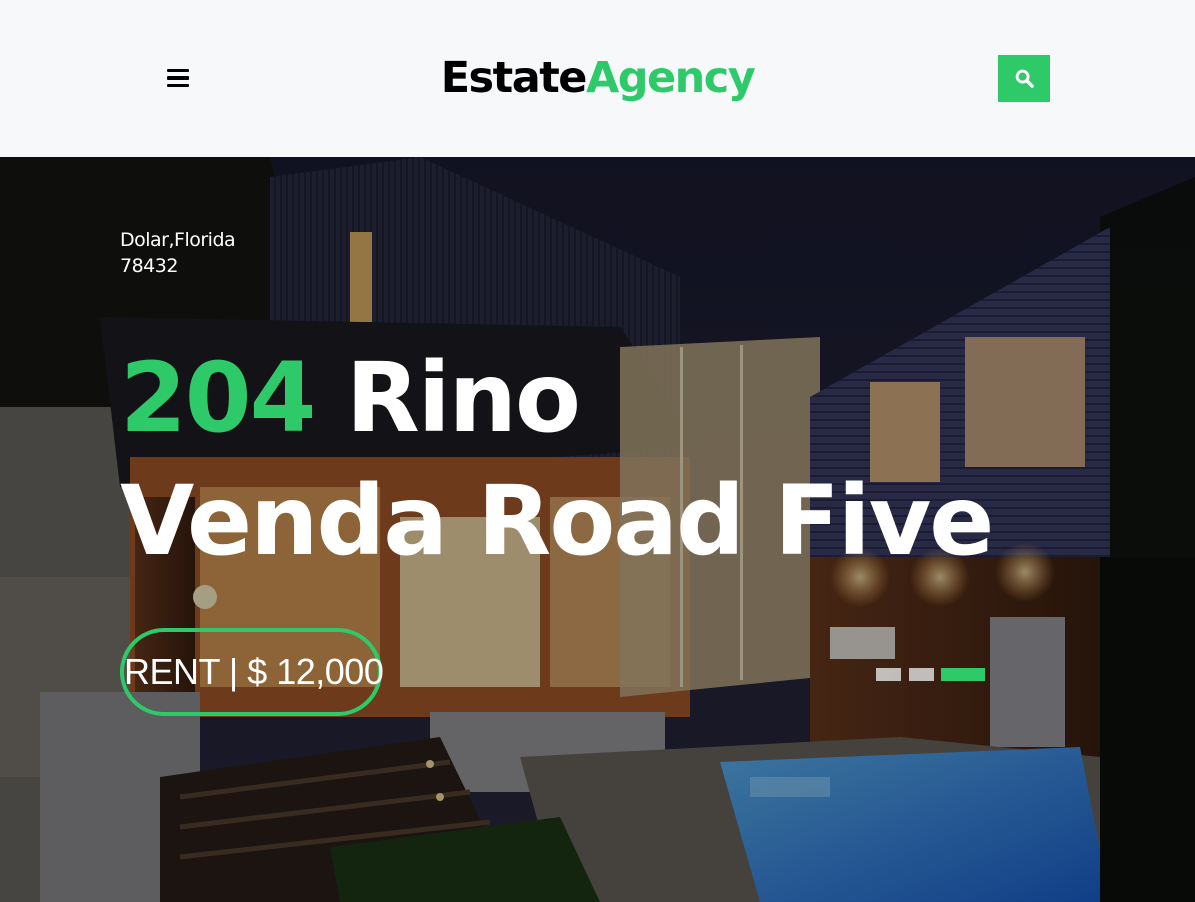 The image size is (1195, 902). I want to click on search-button, so click(1024, 78).